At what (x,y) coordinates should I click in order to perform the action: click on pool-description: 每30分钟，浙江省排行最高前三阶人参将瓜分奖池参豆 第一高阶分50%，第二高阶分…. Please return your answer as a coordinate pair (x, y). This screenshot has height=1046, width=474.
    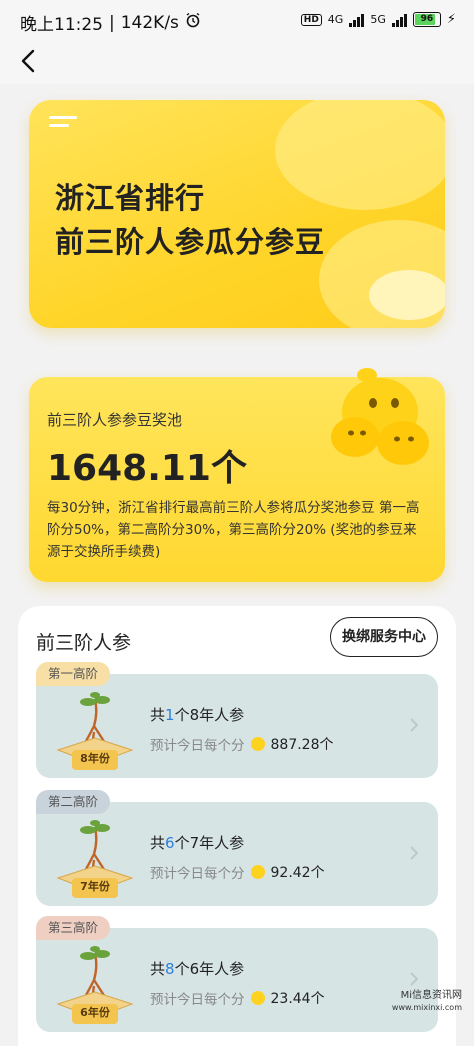
    Looking at the image, I should click on (233, 530).